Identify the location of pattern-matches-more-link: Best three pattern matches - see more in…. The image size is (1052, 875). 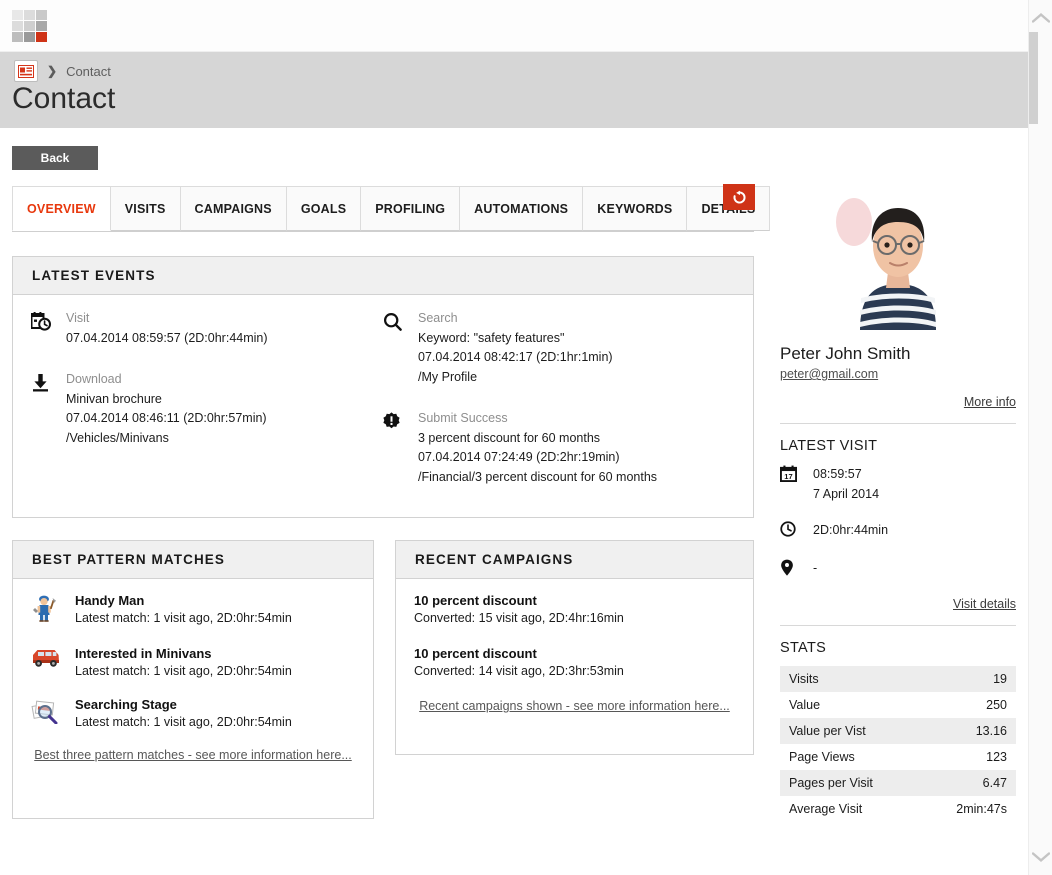
(193, 755).